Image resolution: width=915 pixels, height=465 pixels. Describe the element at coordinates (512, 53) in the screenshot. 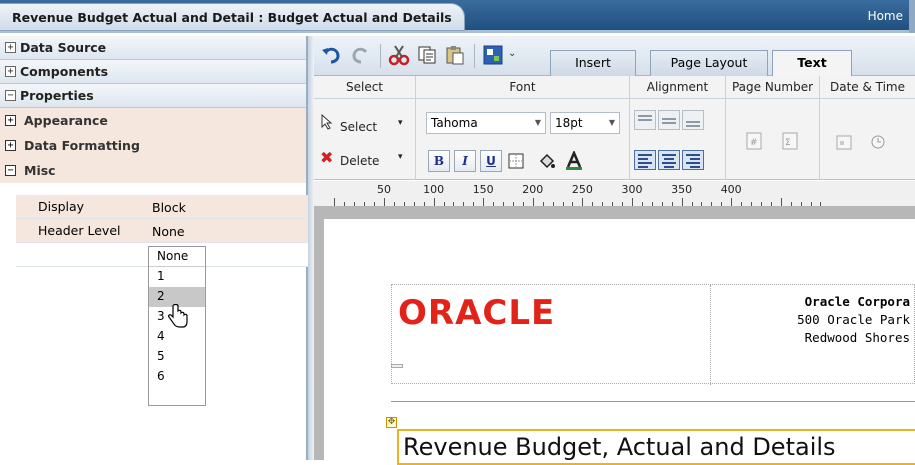

I see `chevron-down-icon: ⌄` at that location.